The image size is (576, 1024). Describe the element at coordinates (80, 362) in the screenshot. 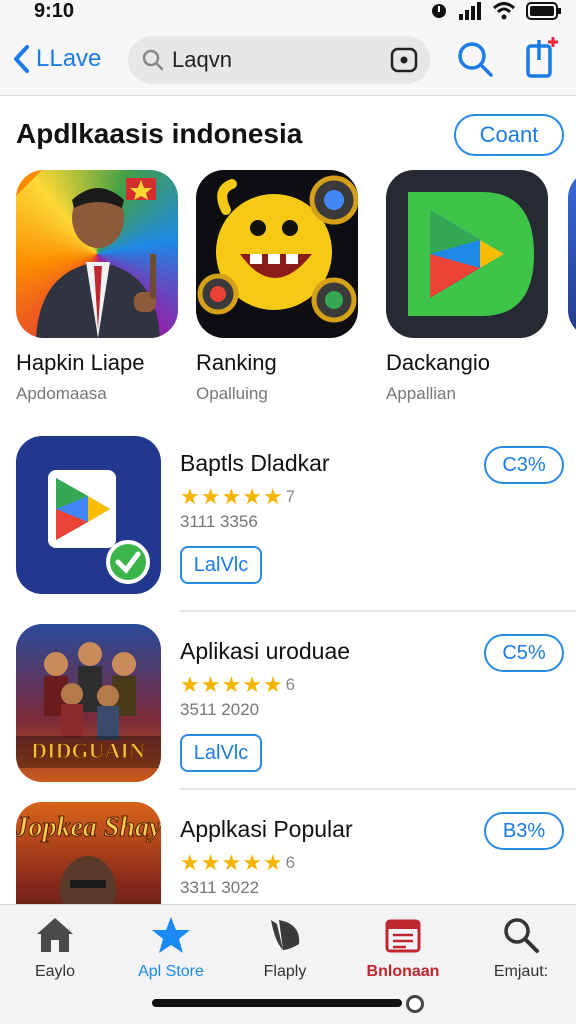

I see `featured-name: Hapkin Liape` at that location.